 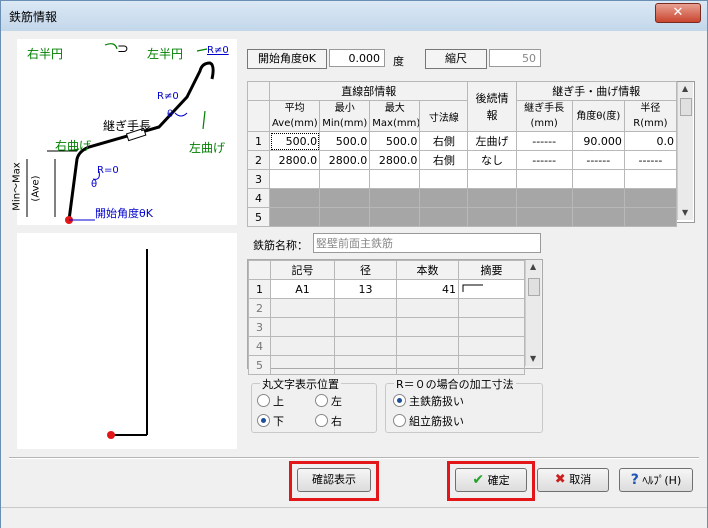 I want to click on radio-bottom, so click(x=263, y=420).